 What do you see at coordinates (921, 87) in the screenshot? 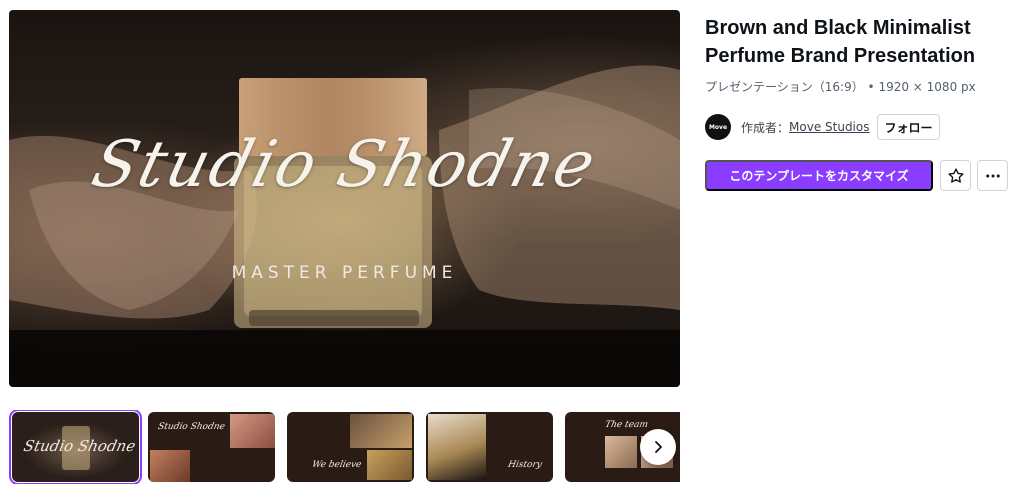
I see `template-dimensions: • 1920 × 1080 px` at bounding box center [921, 87].